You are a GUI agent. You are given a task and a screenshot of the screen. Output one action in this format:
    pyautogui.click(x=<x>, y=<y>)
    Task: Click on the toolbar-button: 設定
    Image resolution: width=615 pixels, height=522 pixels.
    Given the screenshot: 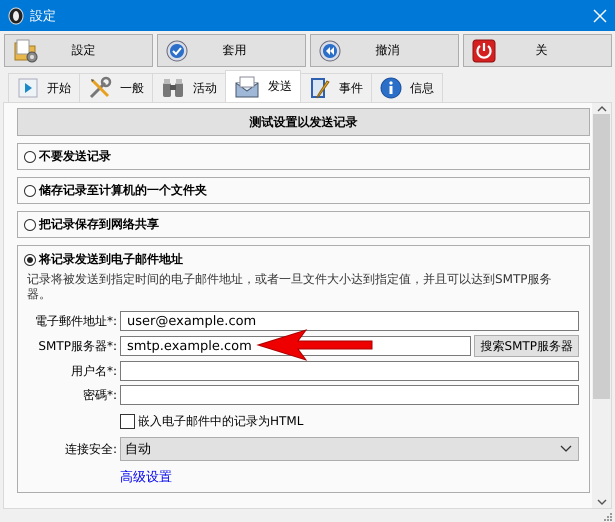 What is the action you would take?
    pyautogui.click(x=78, y=50)
    